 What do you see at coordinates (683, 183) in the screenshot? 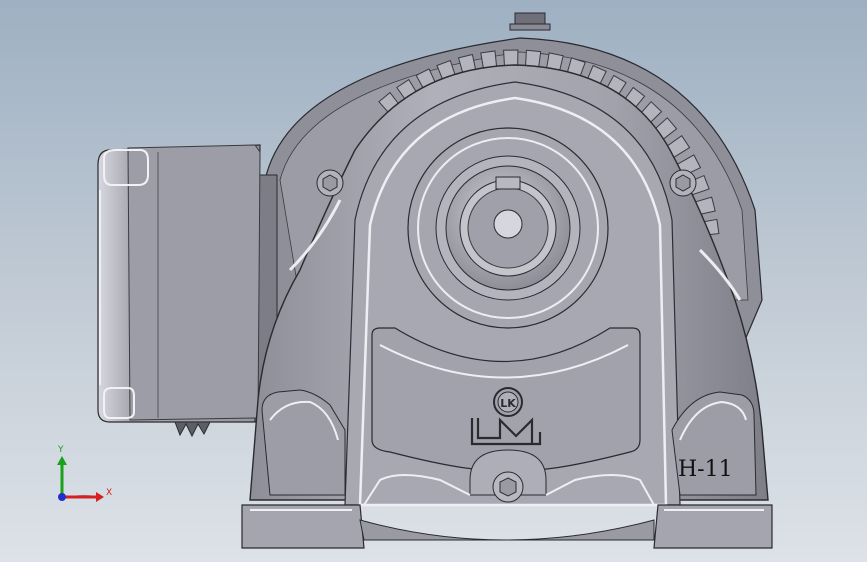
I see `bolt-boss-right` at bounding box center [683, 183].